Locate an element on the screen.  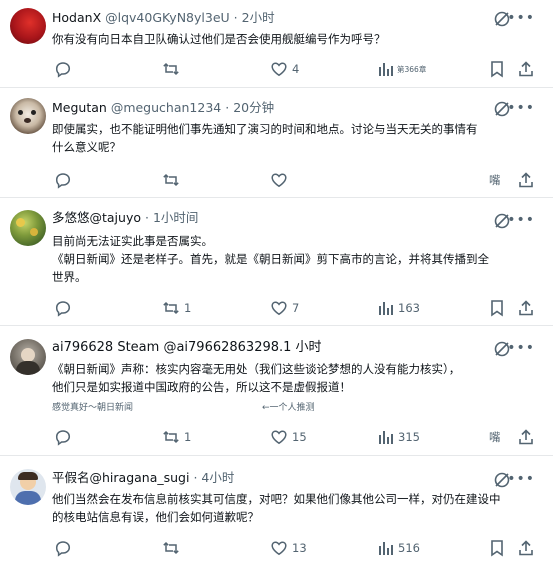
like-button: 7 is located at coordinates (284, 308).